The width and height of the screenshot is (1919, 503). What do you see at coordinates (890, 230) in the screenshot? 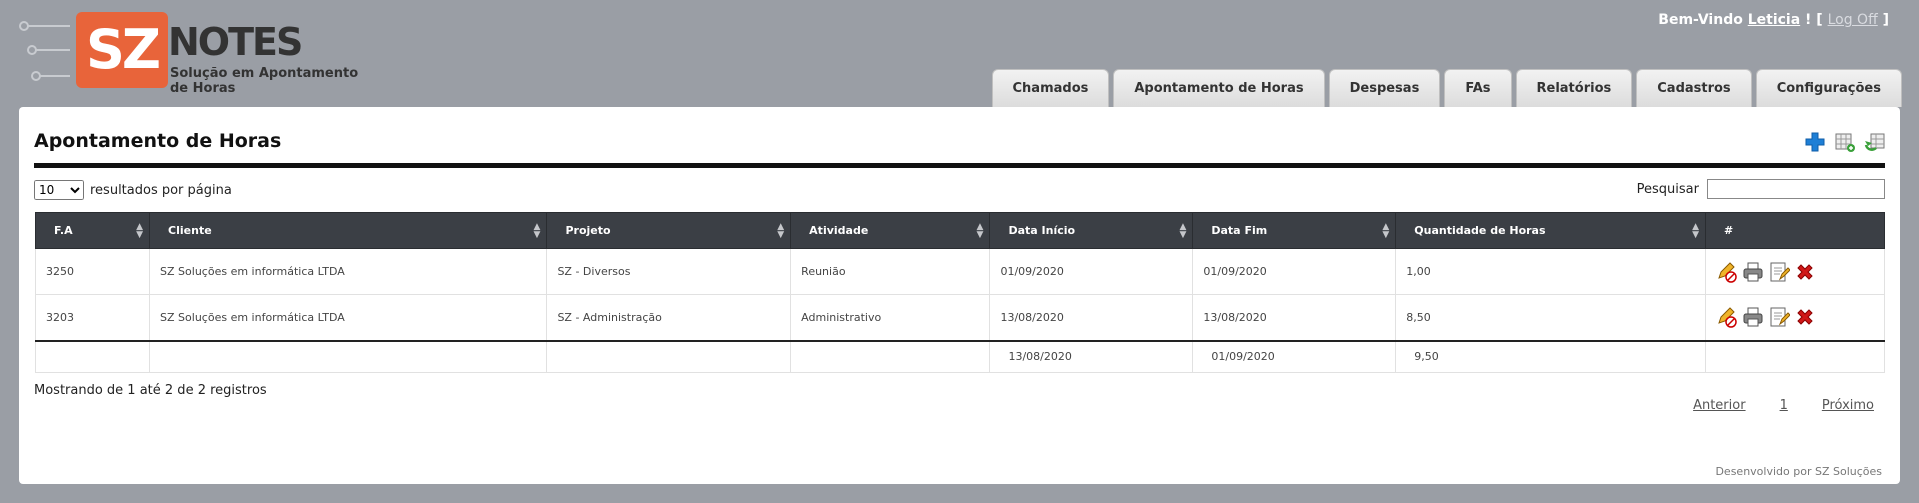
I see `column-header-atividade: Atividade ▲ ▼` at bounding box center [890, 230].